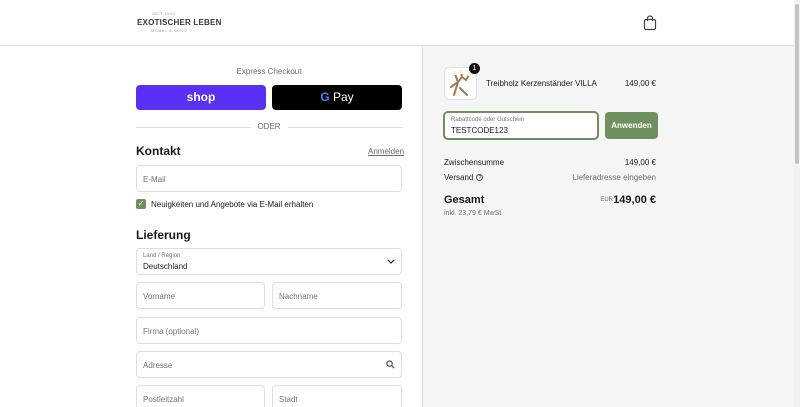 This screenshot has width=800, height=407. What do you see at coordinates (141, 204) in the screenshot?
I see `newsletter-checkbox: ✓` at bounding box center [141, 204].